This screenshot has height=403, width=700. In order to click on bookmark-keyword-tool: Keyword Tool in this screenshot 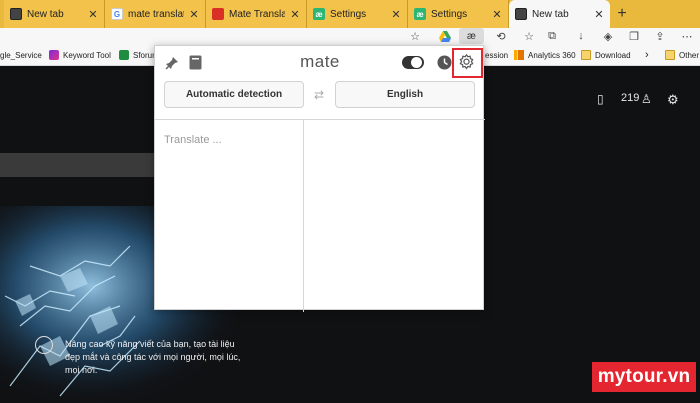, I will do `click(80, 55)`.